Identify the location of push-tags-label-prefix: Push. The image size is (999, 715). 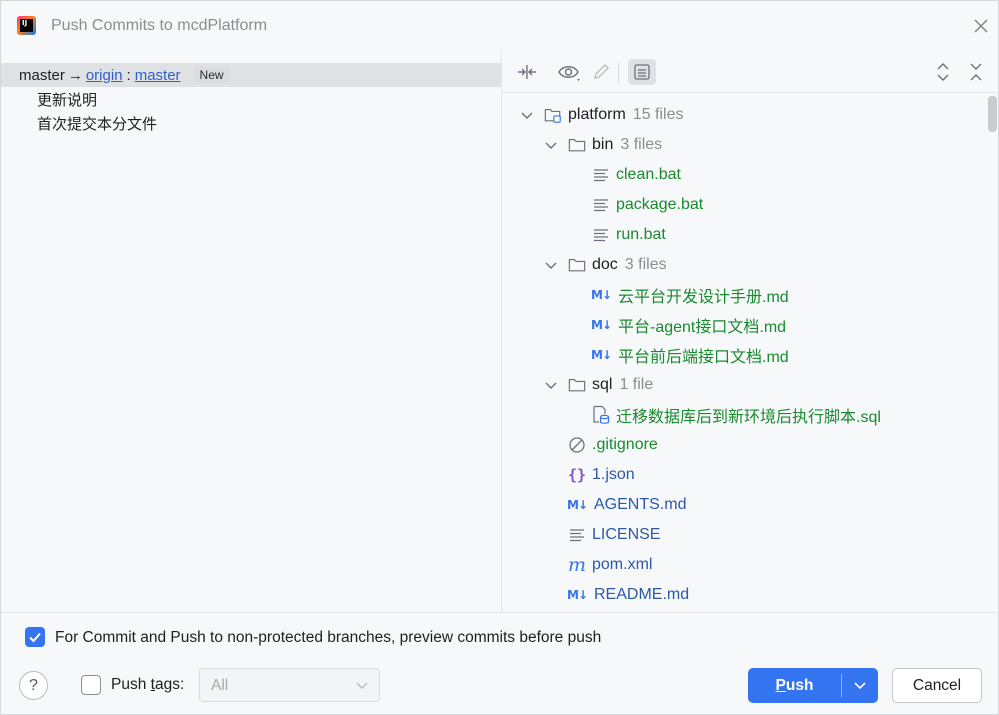
(131, 684).